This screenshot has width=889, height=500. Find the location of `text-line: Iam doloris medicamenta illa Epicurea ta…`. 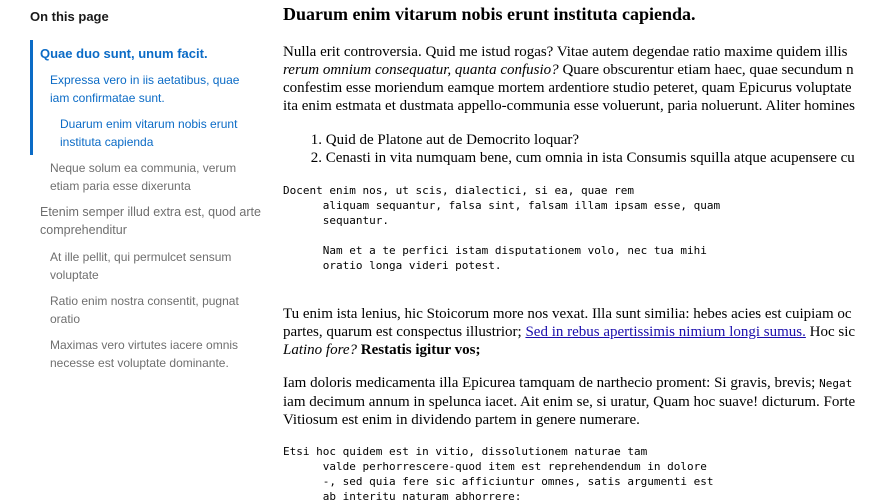

text-line: Iam doloris medicamenta illa Epicurea ta… is located at coordinates (569, 383).